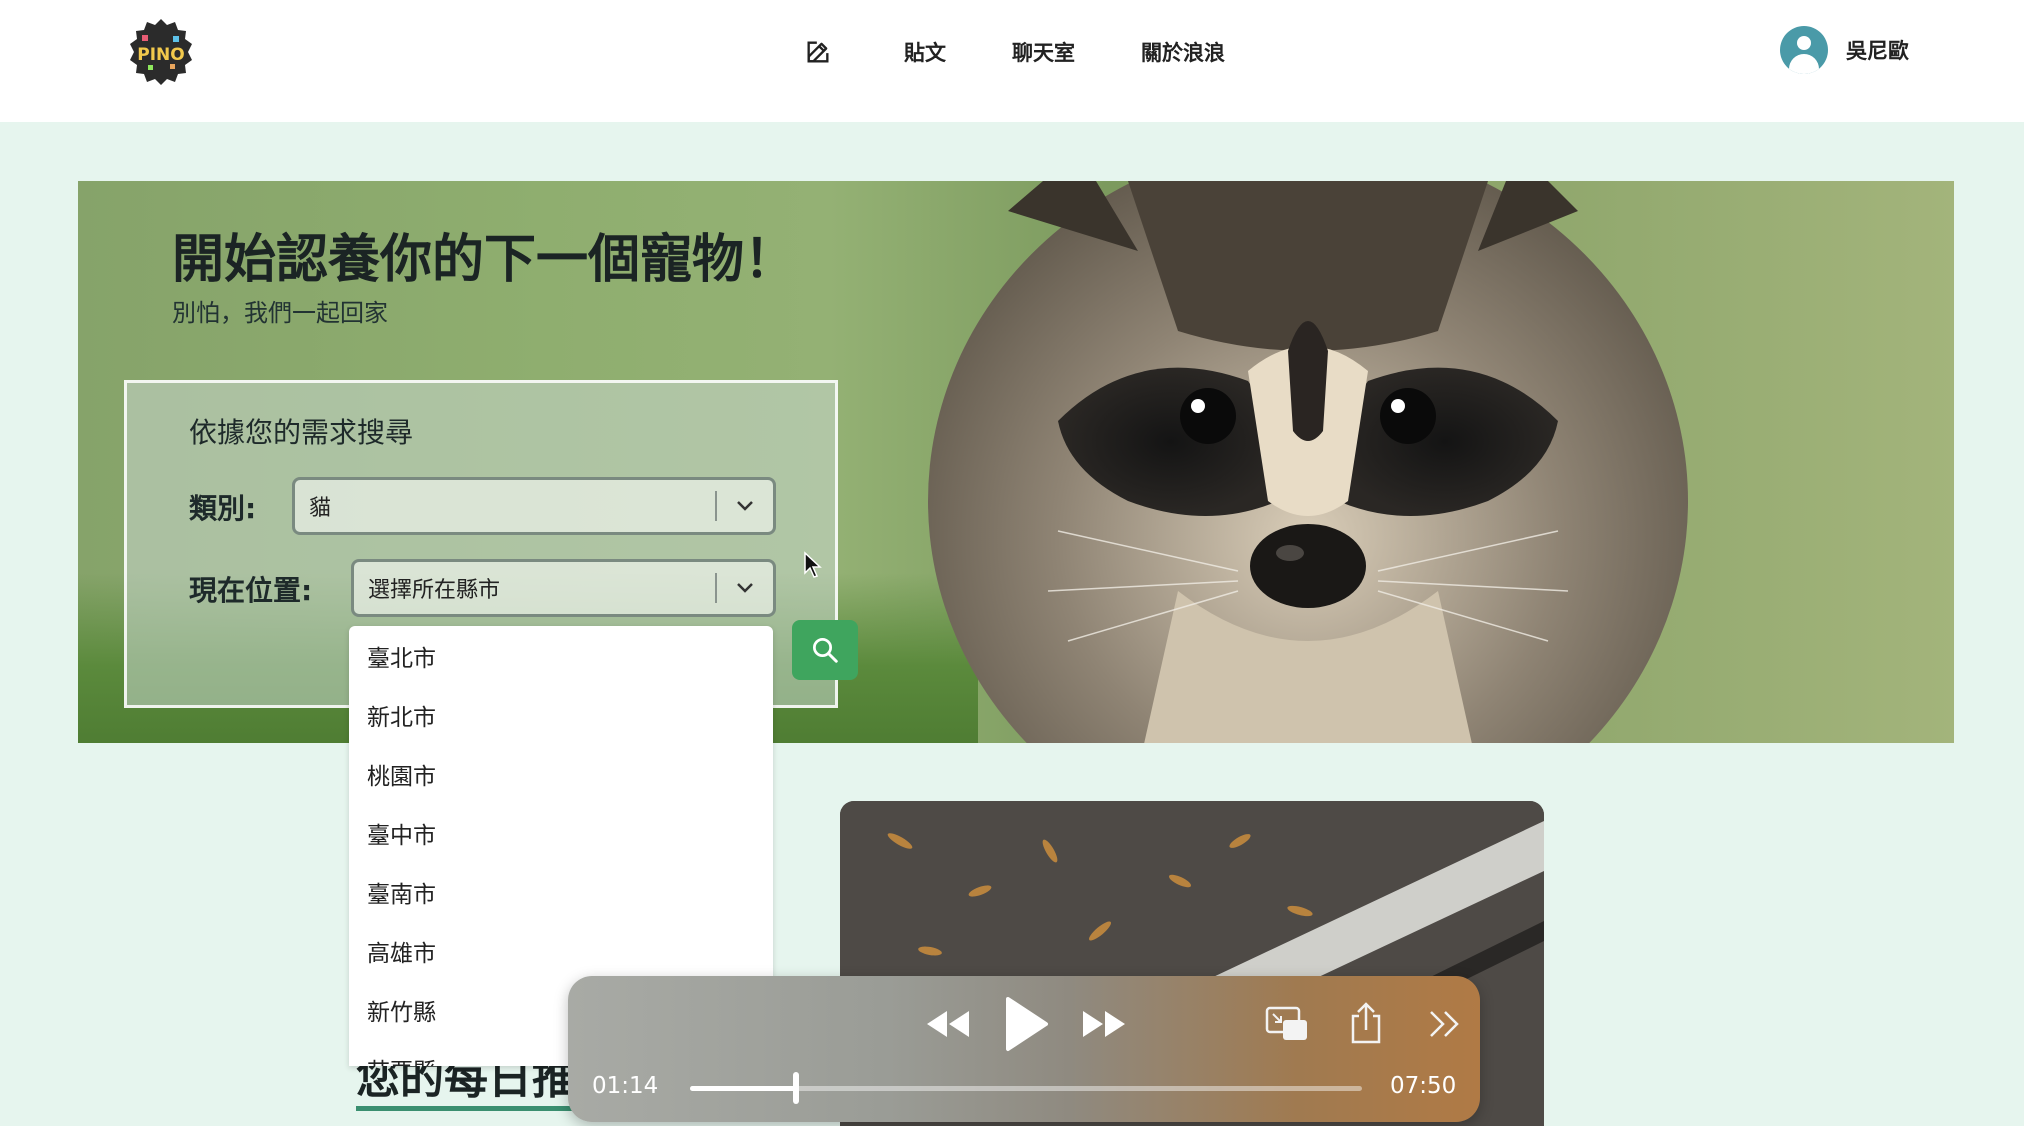  I want to click on progress-fill, so click(743, 1088).